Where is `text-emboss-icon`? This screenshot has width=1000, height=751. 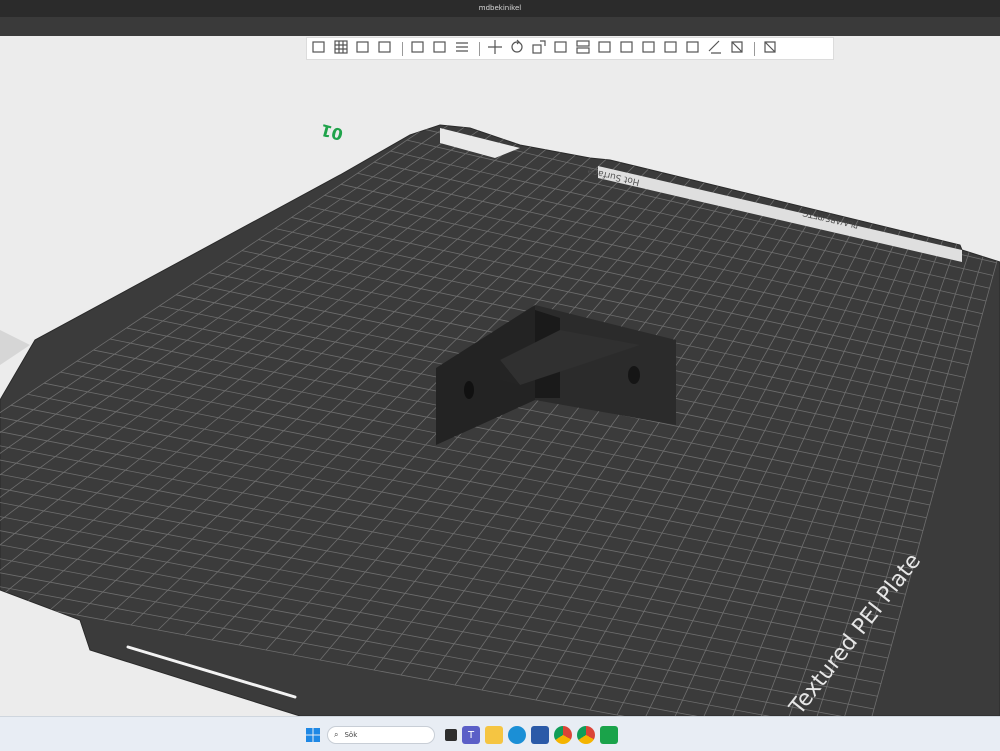 text-emboss-icon is located at coordinates (693, 49).